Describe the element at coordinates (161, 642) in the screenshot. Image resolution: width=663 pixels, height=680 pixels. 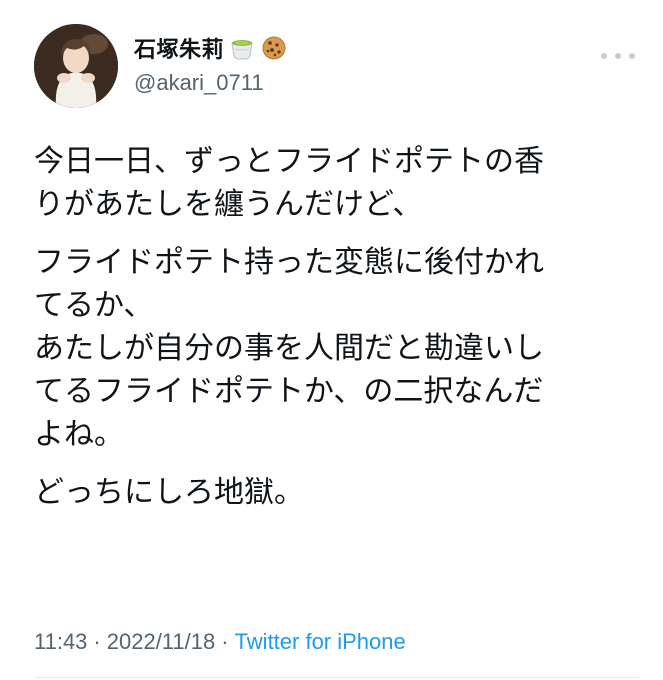
I see `tweet-date: 2022/11/18` at that location.